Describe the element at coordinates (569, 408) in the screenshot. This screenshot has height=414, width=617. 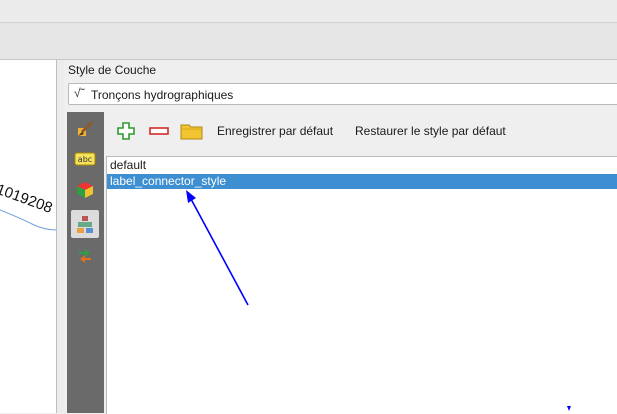
I see `annotation-marker` at that location.